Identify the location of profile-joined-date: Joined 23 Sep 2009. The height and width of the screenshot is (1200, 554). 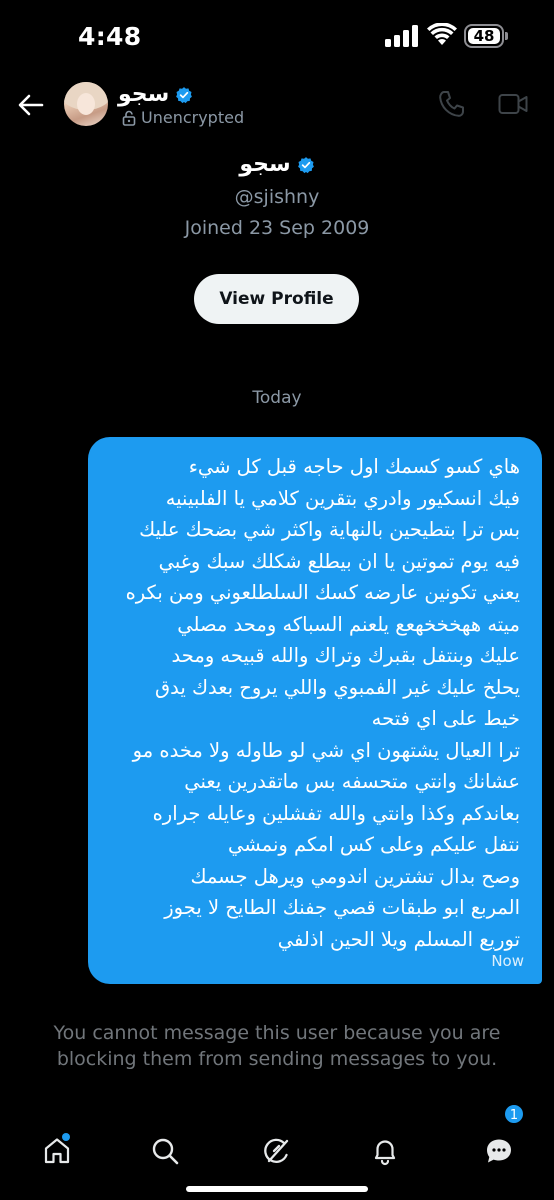
(277, 228).